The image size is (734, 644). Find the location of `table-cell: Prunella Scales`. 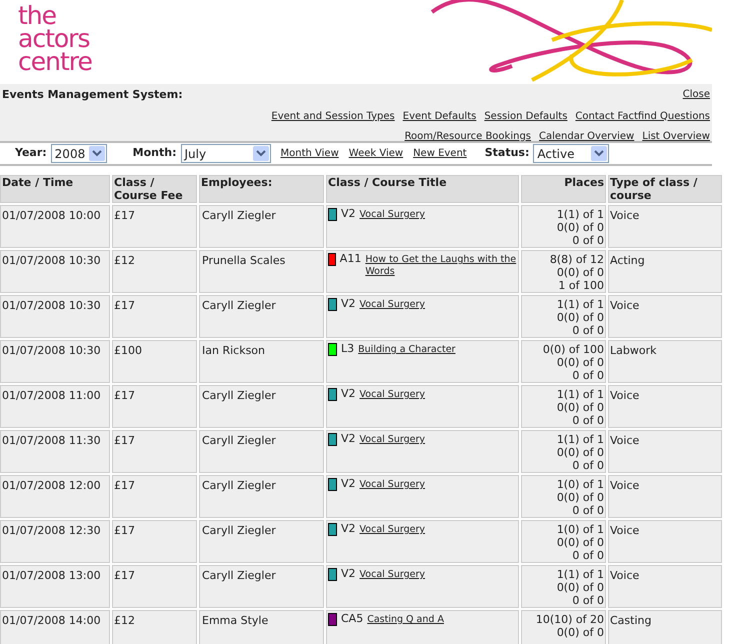

table-cell: Prunella Scales is located at coordinates (261, 271).